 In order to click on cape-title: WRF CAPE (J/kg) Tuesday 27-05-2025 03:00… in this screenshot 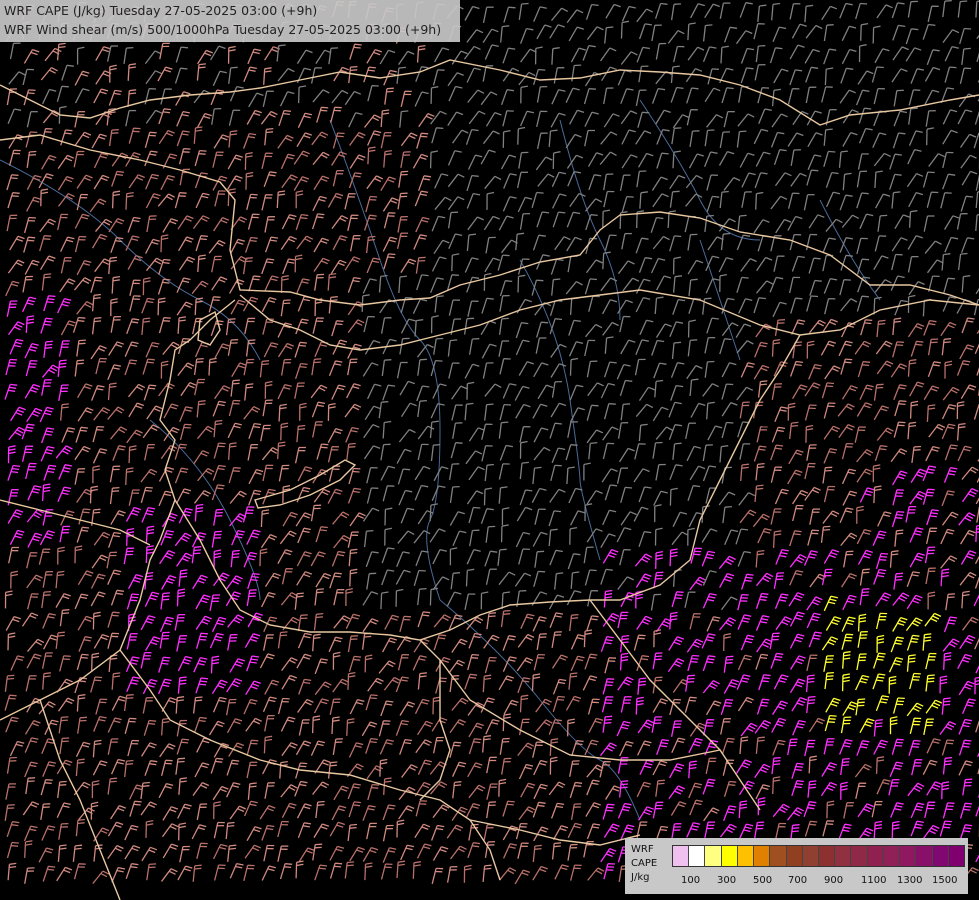, I will do `click(161, 10)`.